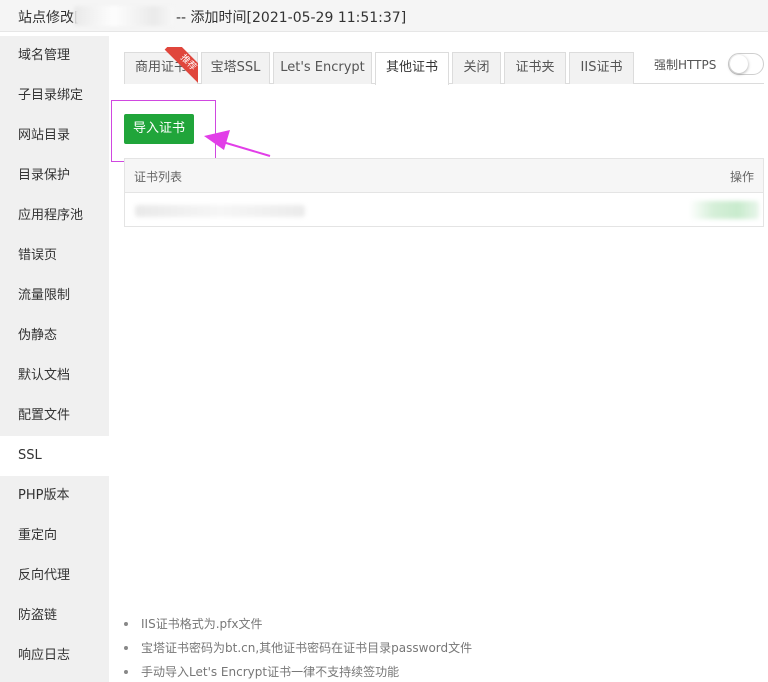  I want to click on cert-table-header: 证书列表 操作, so click(444, 176).